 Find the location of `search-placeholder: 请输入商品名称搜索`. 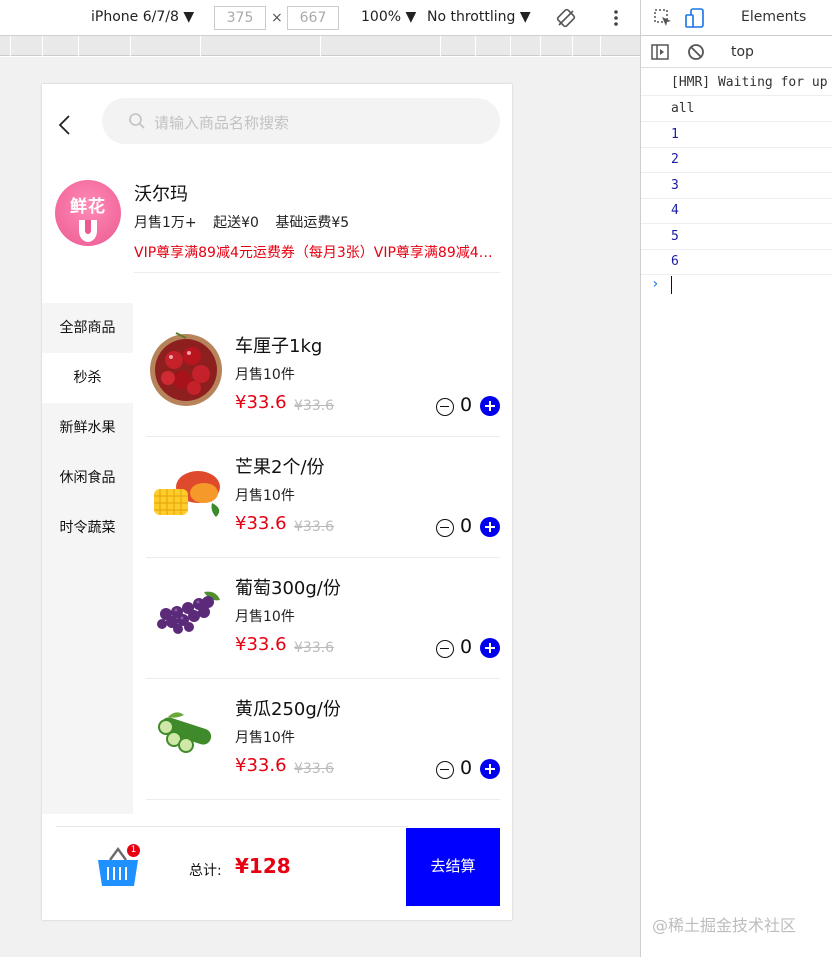

search-placeholder: 请输入商品名称搜索 is located at coordinates (222, 123).